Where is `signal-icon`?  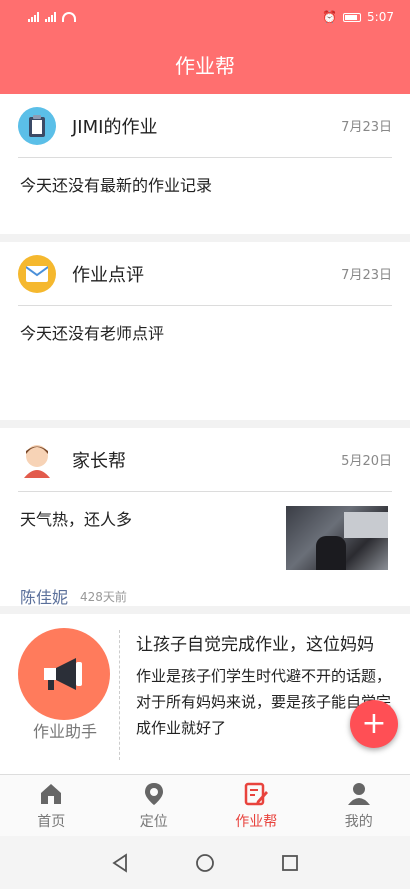 signal-icon is located at coordinates (33, 17).